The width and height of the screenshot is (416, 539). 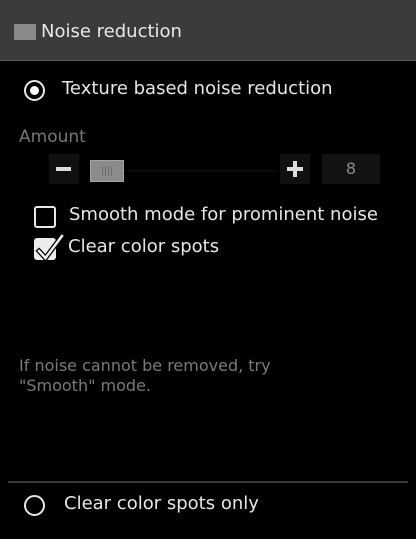 What do you see at coordinates (111, 31) in the screenshot?
I see `panel-title: Noise reduction` at bounding box center [111, 31].